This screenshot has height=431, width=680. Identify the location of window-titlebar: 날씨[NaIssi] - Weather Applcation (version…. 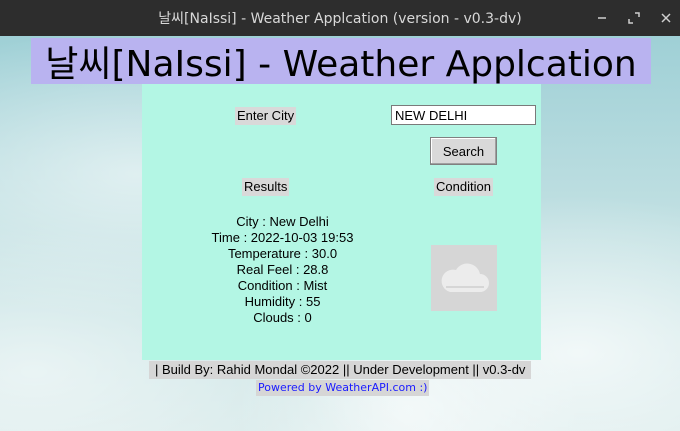
(340, 18).